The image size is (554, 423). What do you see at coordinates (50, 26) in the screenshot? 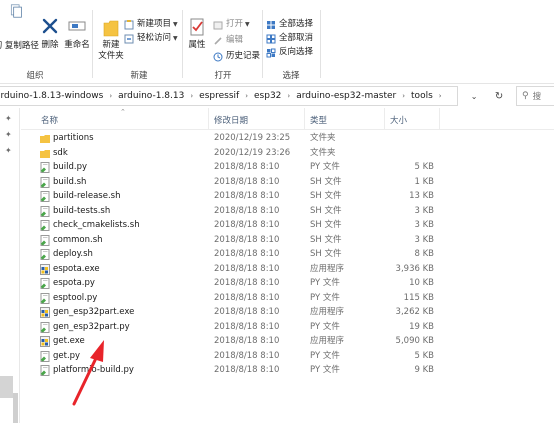
I see `delete-icon` at bounding box center [50, 26].